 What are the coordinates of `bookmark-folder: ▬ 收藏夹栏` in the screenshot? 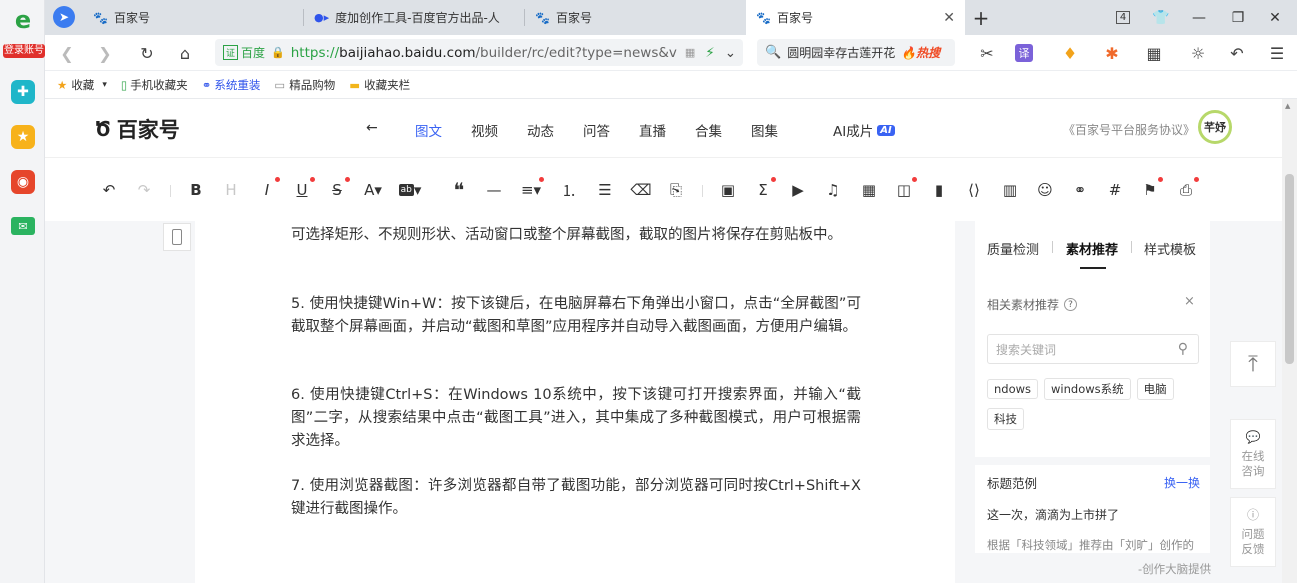 It's located at (379, 85).